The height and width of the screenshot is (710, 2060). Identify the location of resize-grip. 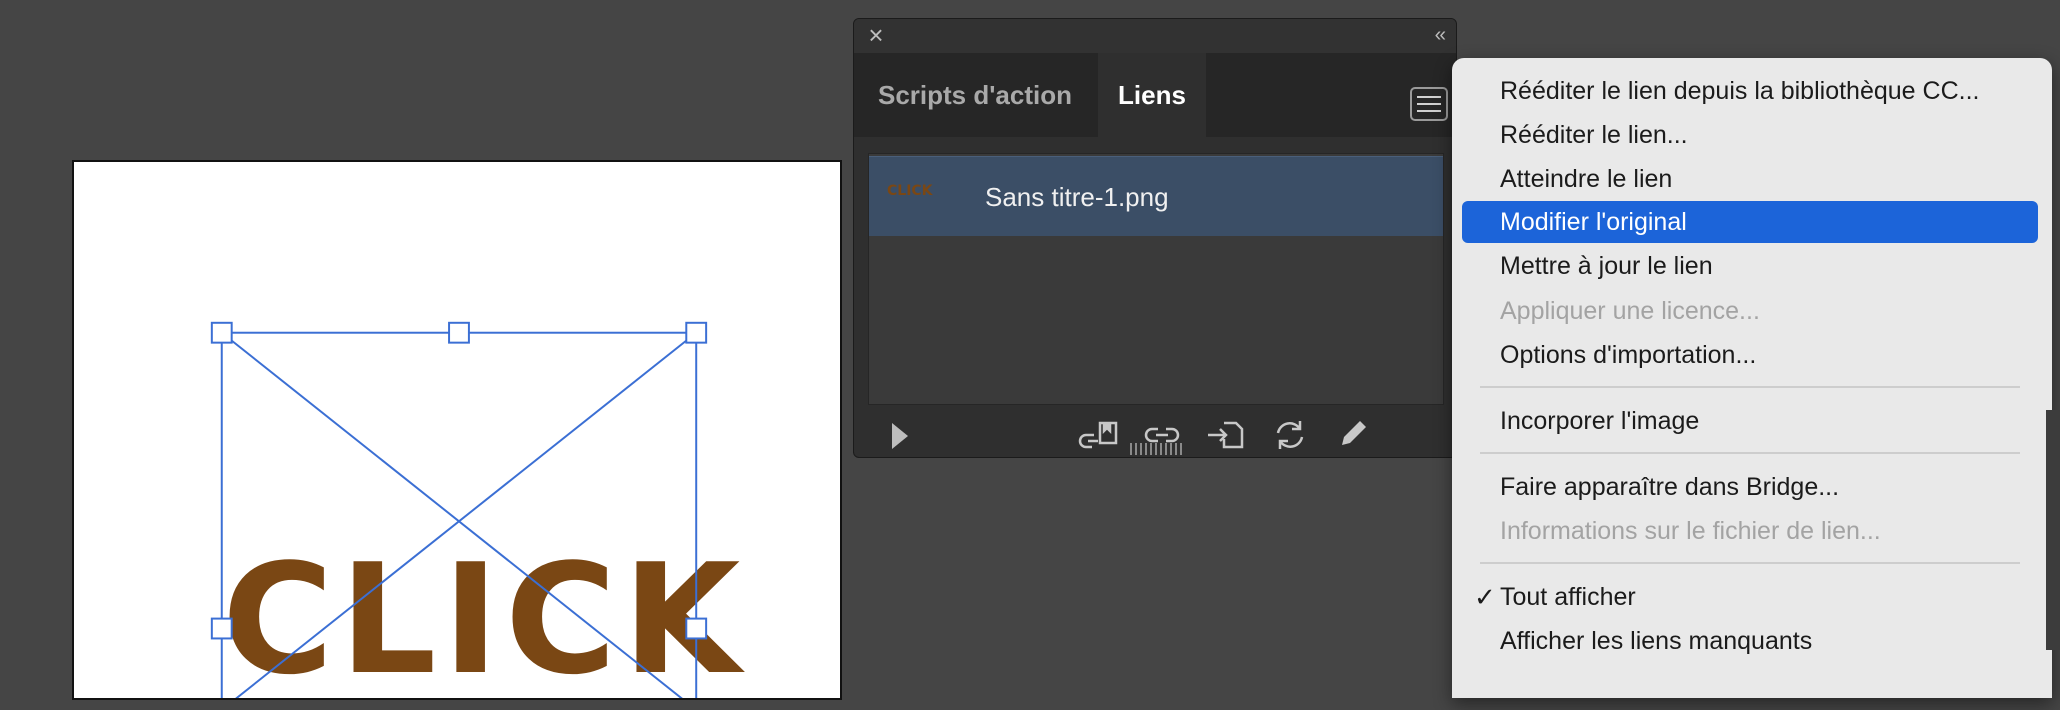
(1156, 449).